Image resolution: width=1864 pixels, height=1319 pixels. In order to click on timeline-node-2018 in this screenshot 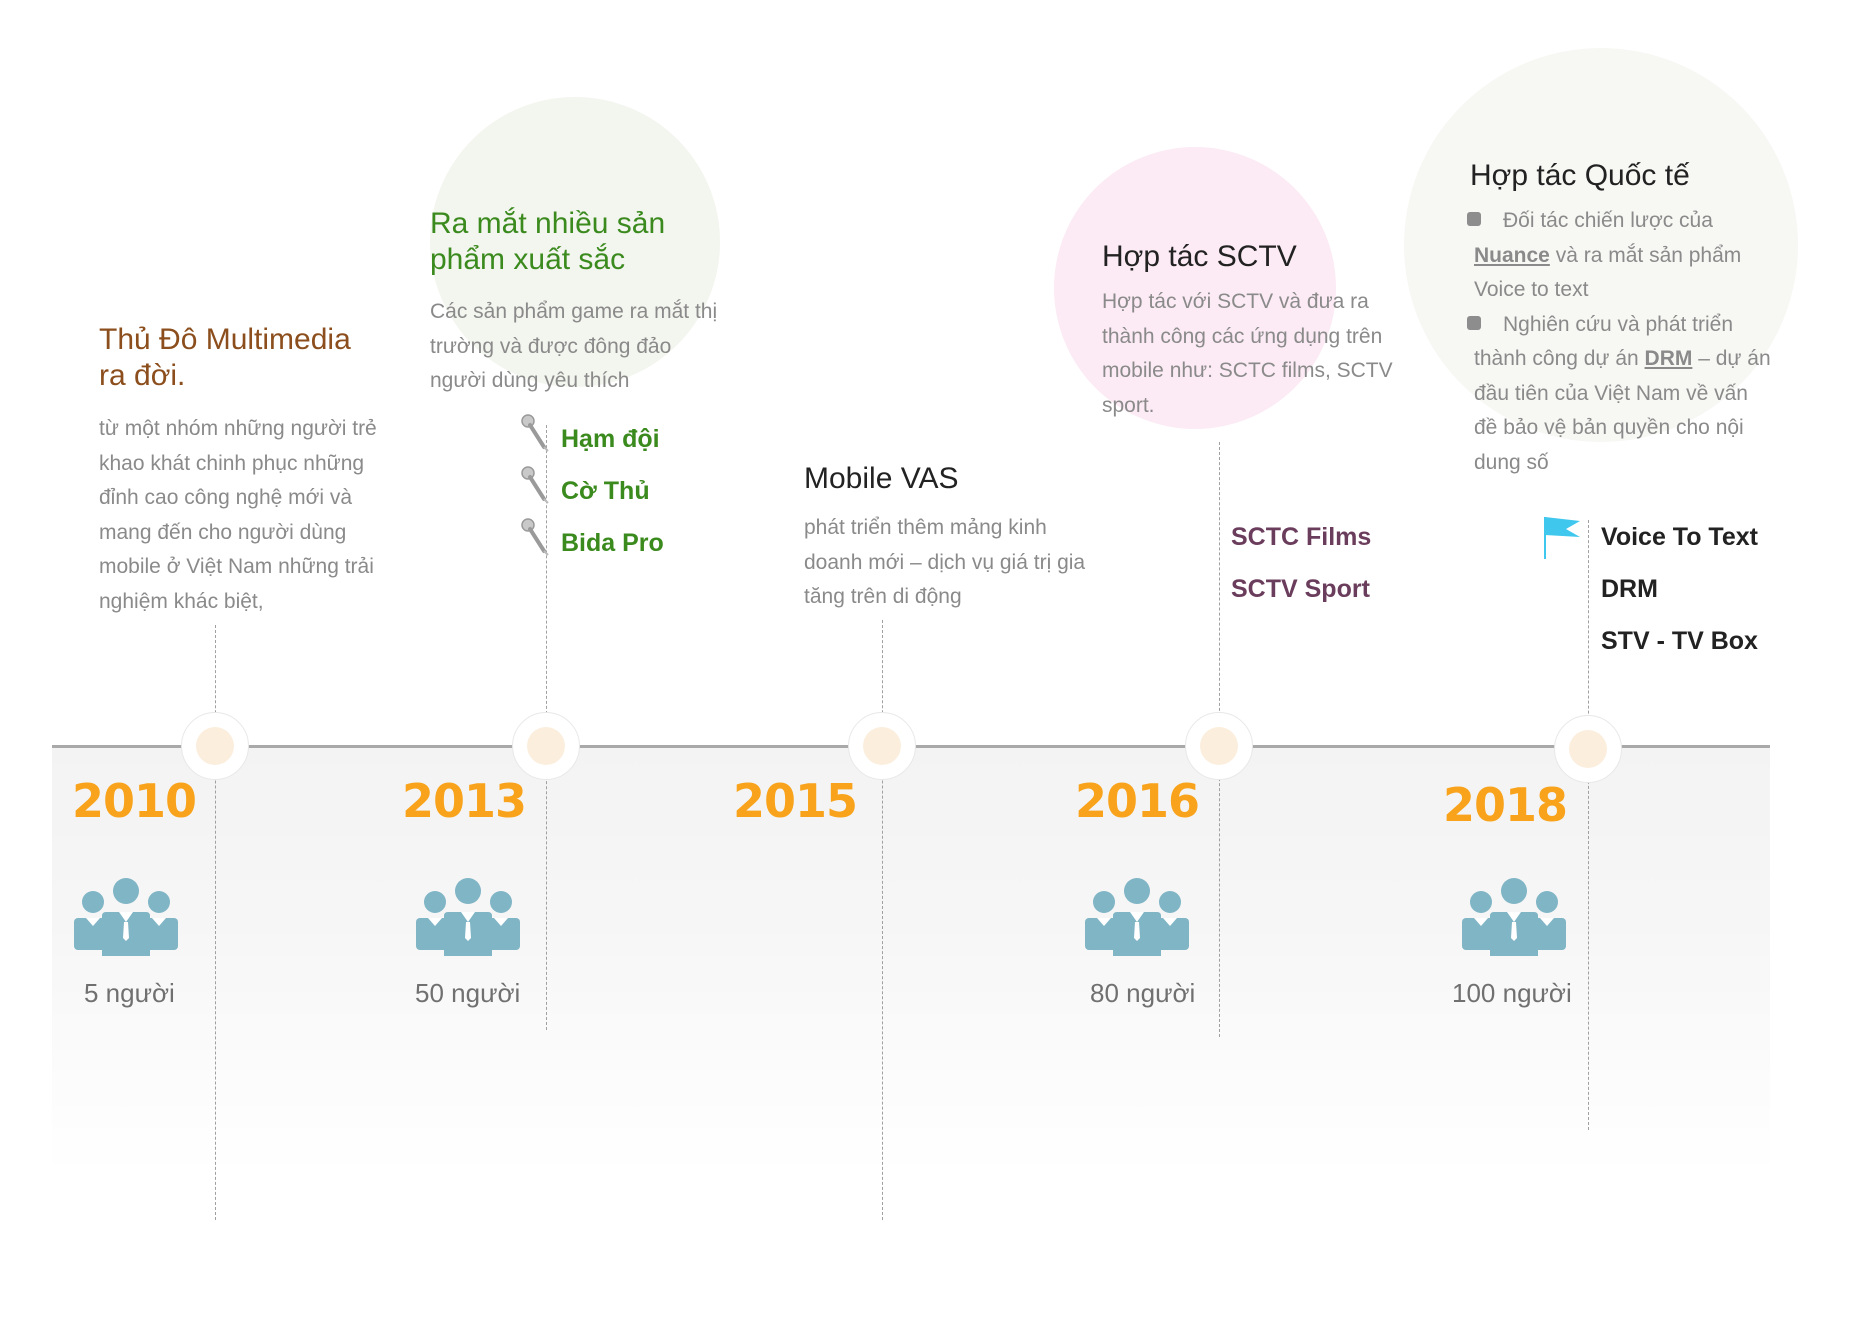, I will do `click(1588, 749)`.